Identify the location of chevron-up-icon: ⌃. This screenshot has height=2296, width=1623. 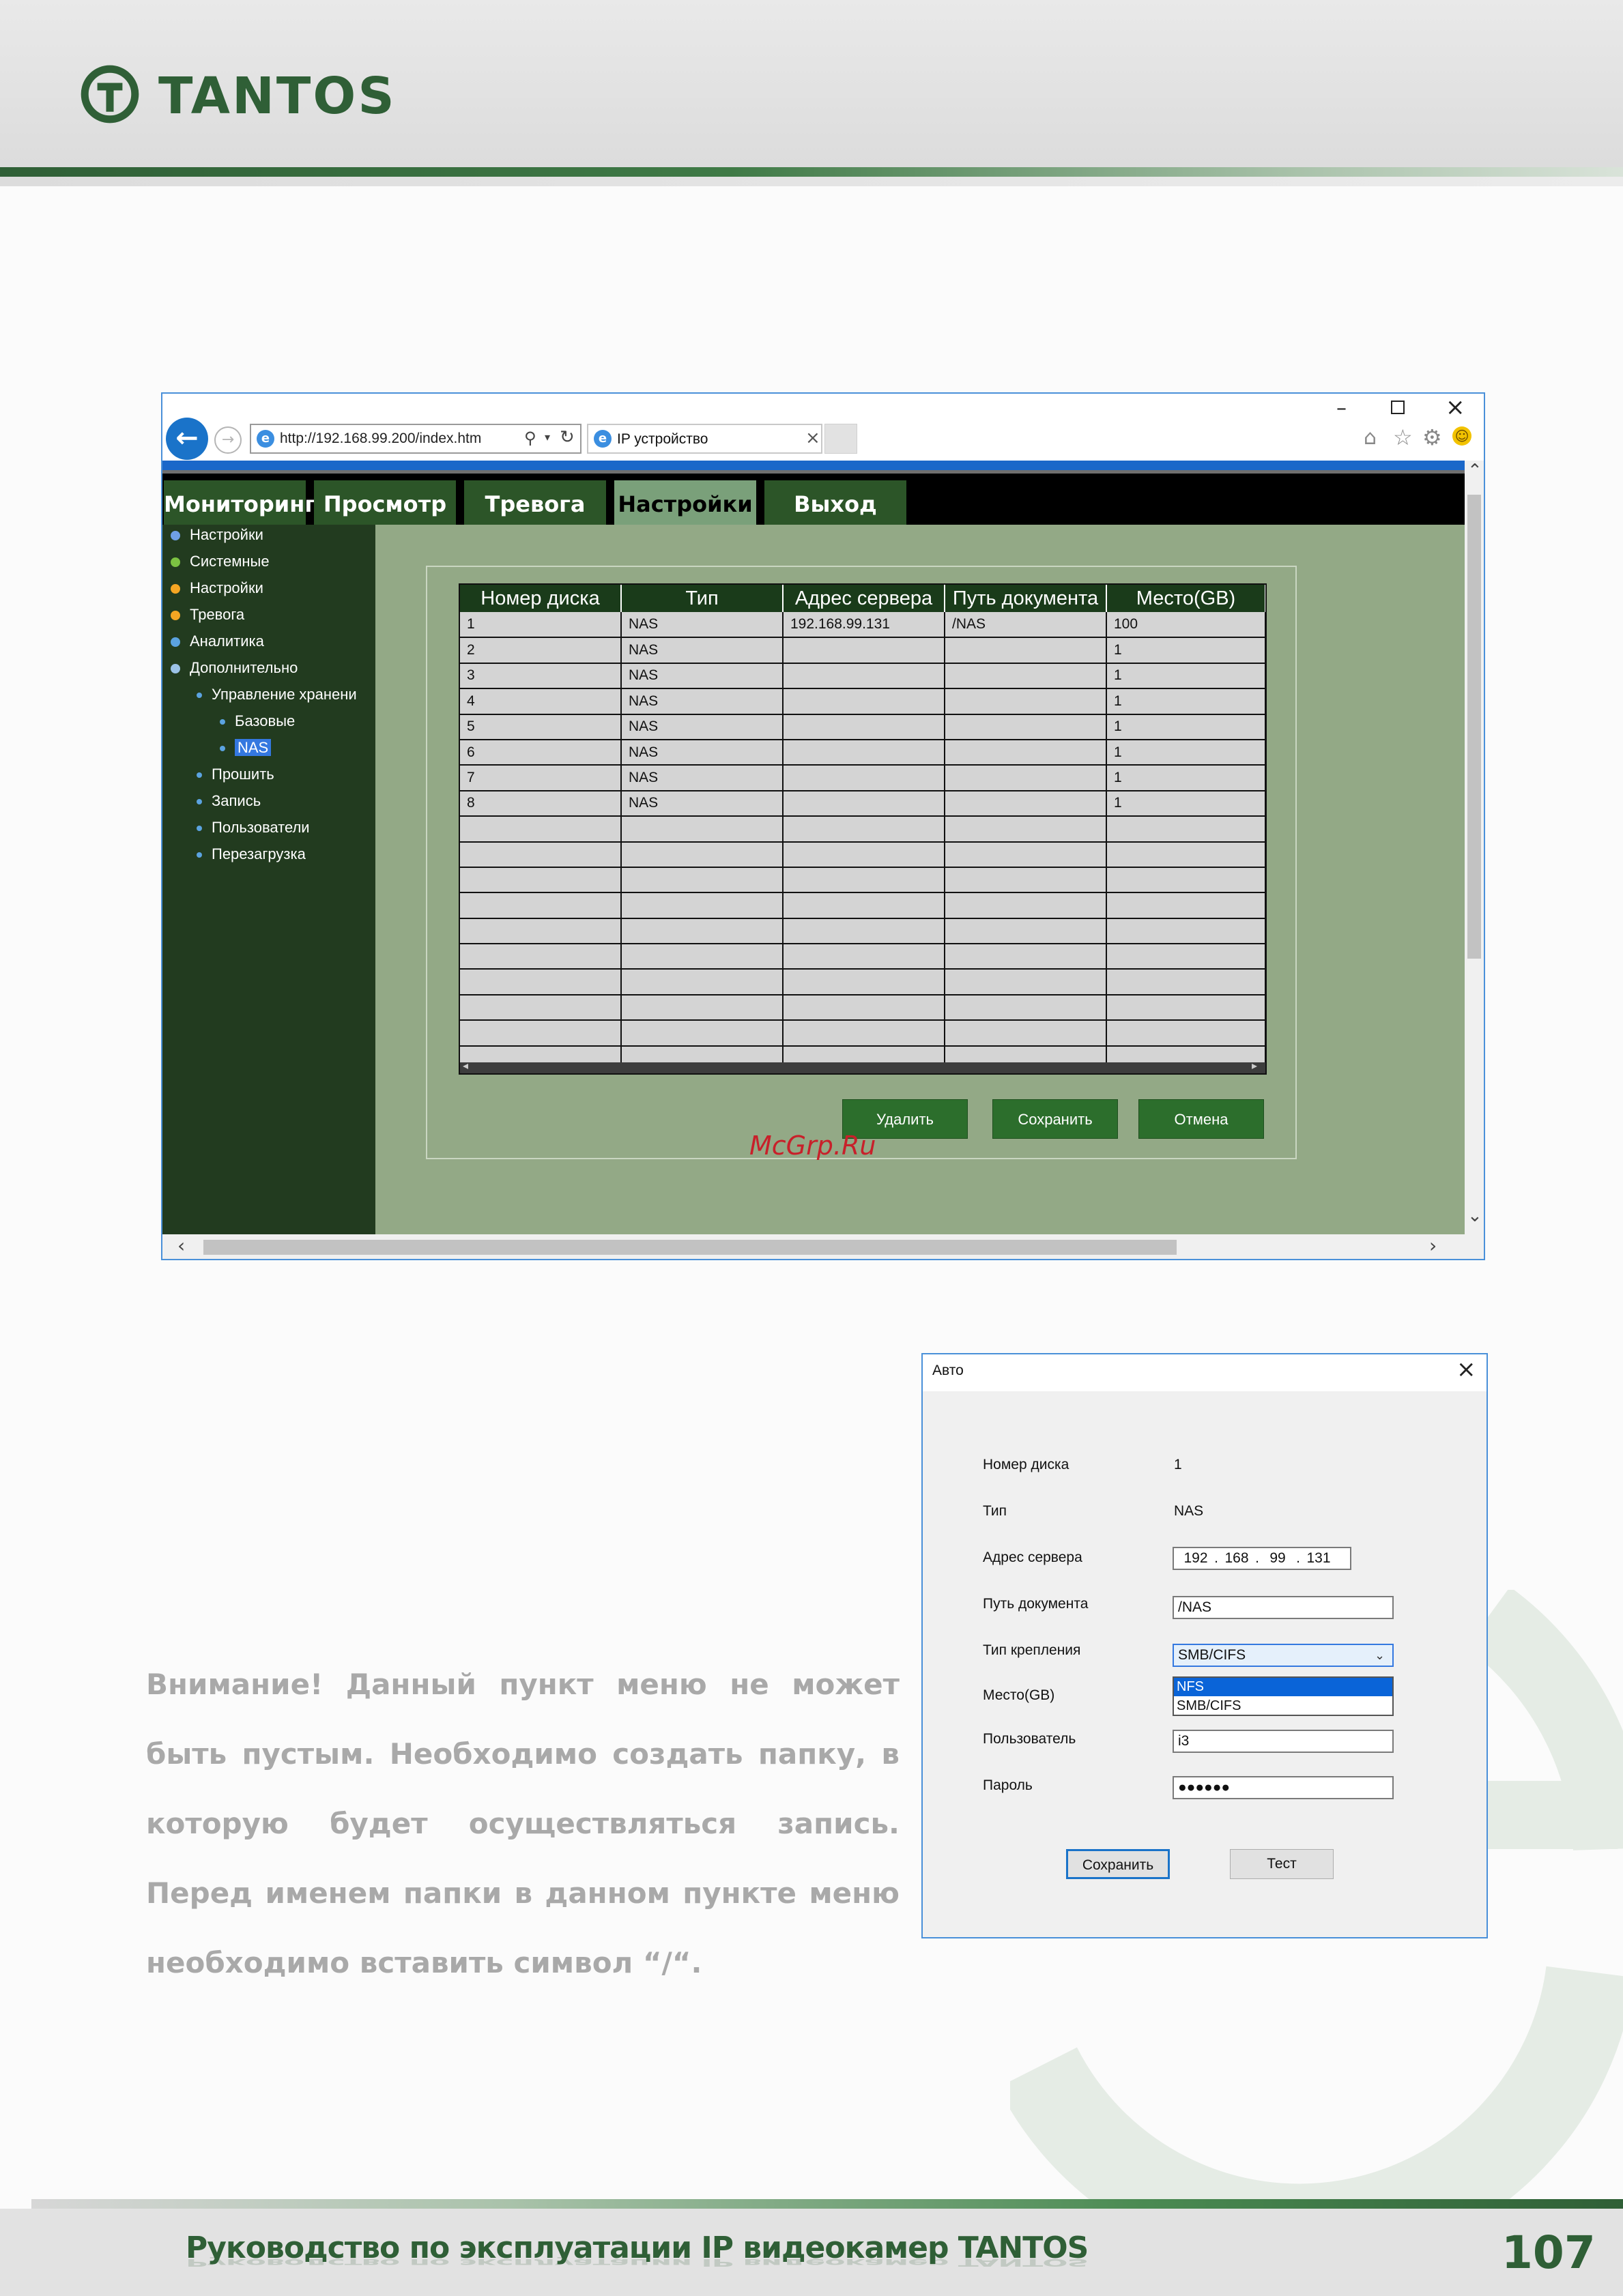
(1474, 471).